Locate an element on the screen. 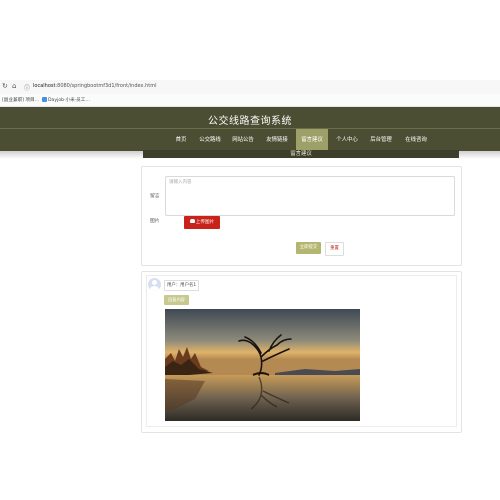 The height and width of the screenshot is (500, 500). image-label: 图片 is located at coordinates (155, 221).